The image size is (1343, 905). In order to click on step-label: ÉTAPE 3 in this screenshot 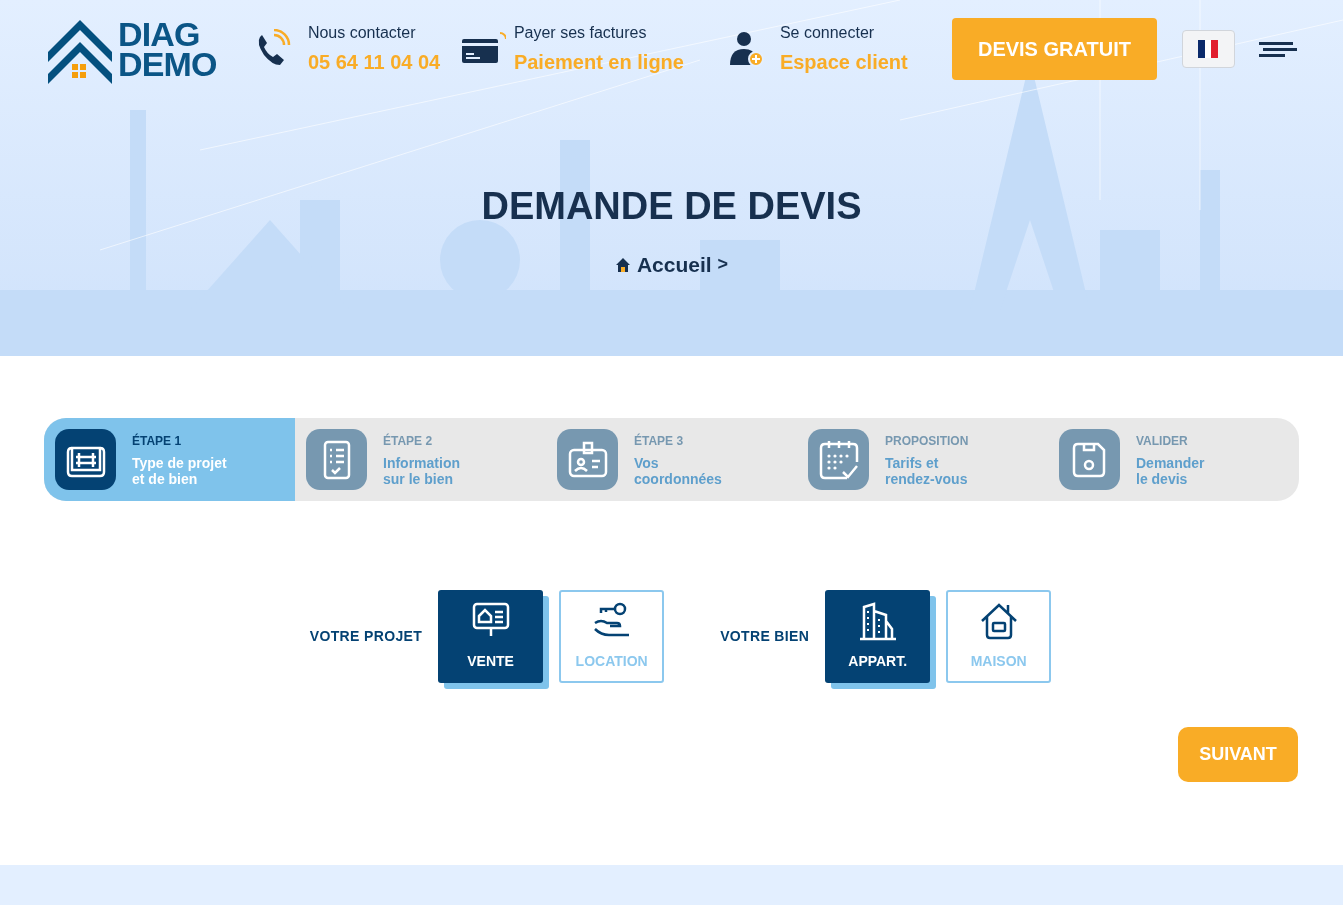, I will do `click(659, 441)`.